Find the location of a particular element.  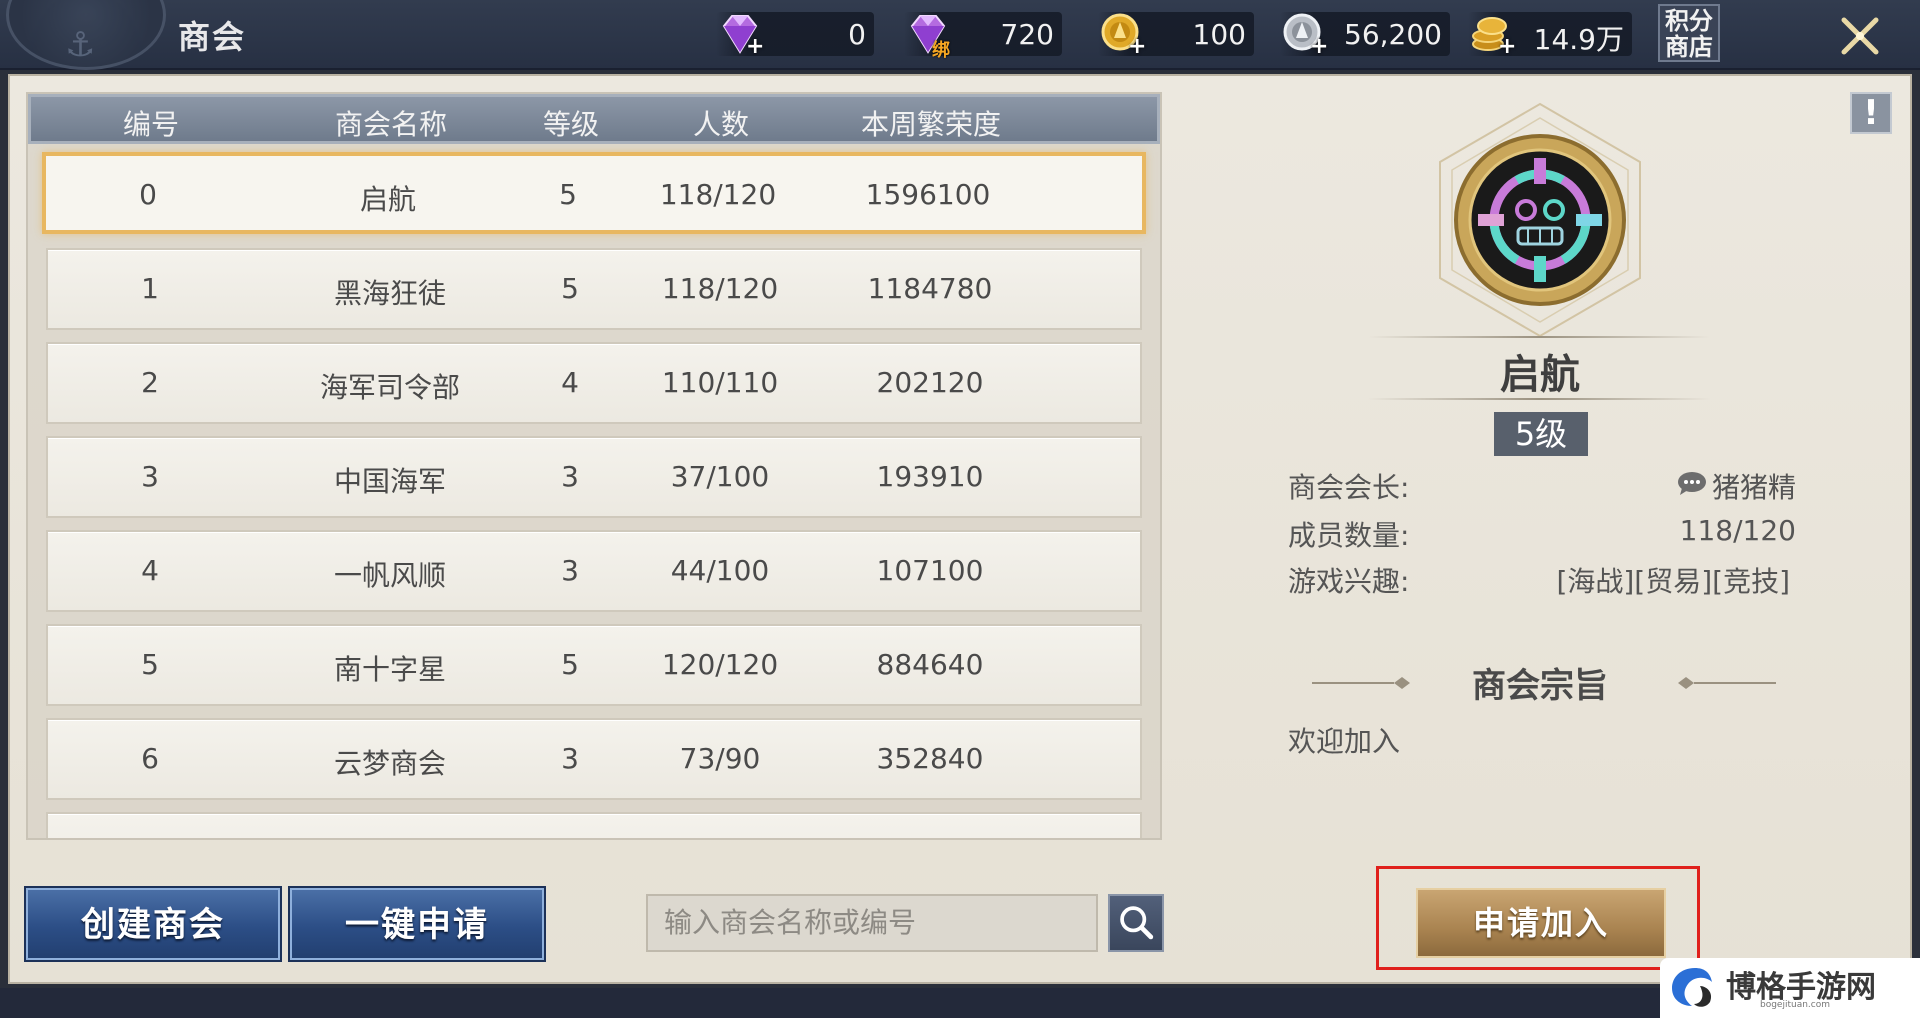

cell-members: 73/90 is located at coordinates (720, 758).